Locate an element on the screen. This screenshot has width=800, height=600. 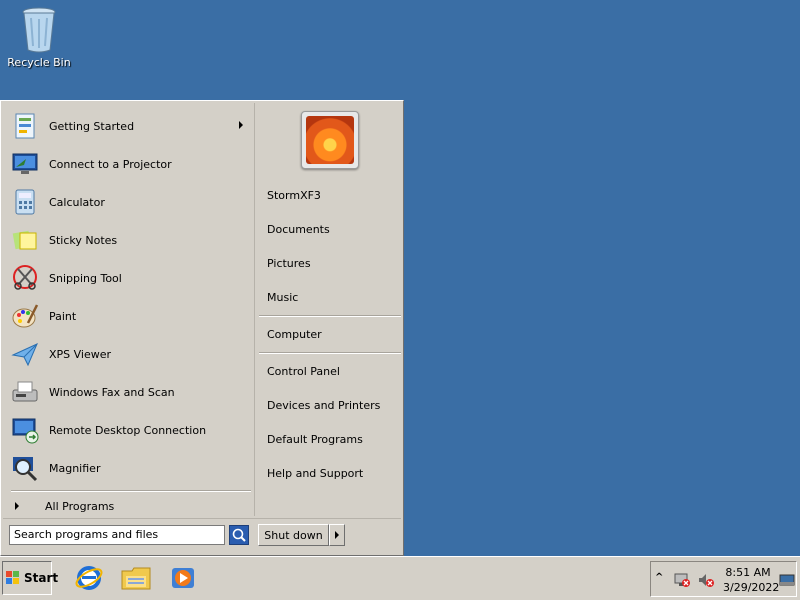
program-calculator: Calculator is located at coordinates (129, 202).